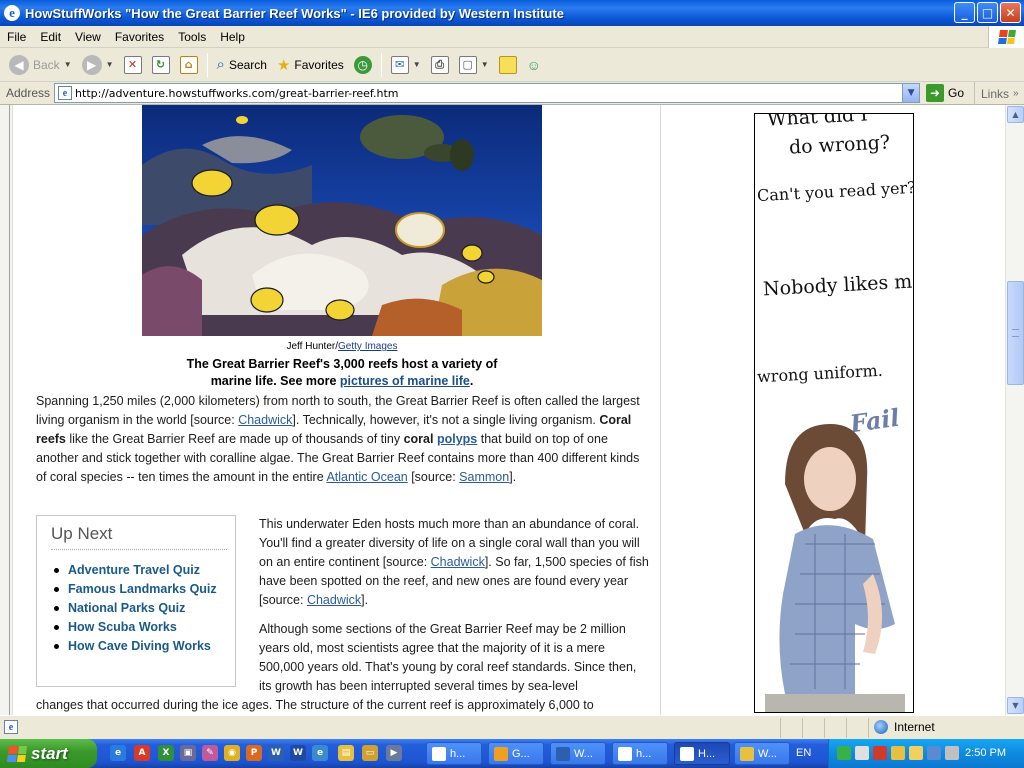 This screenshot has width=1024, height=768. I want to click on menu-bar: File Edit View Favorites Tools Help, so click(512, 37).